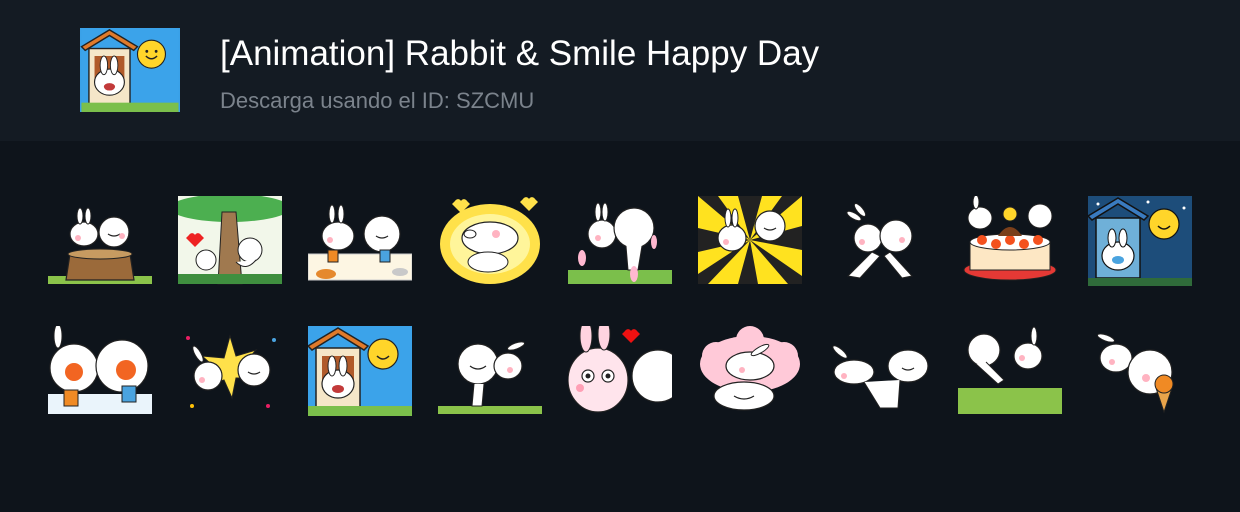 The image size is (1240, 512). I want to click on rabbit-smile-icecream-icon, so click(1135, 373).